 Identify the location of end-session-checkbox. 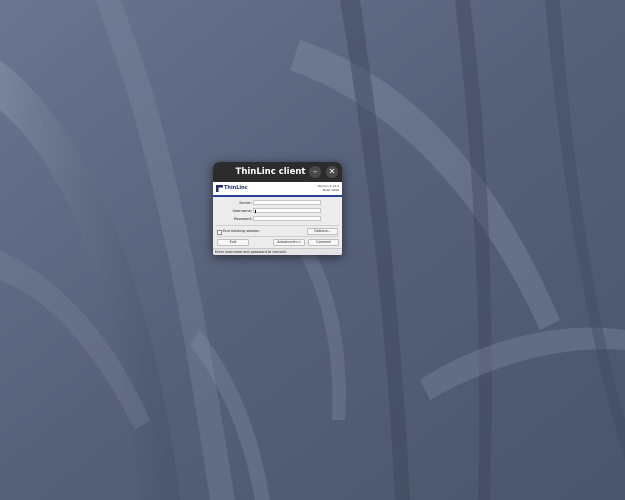
(219, 232).